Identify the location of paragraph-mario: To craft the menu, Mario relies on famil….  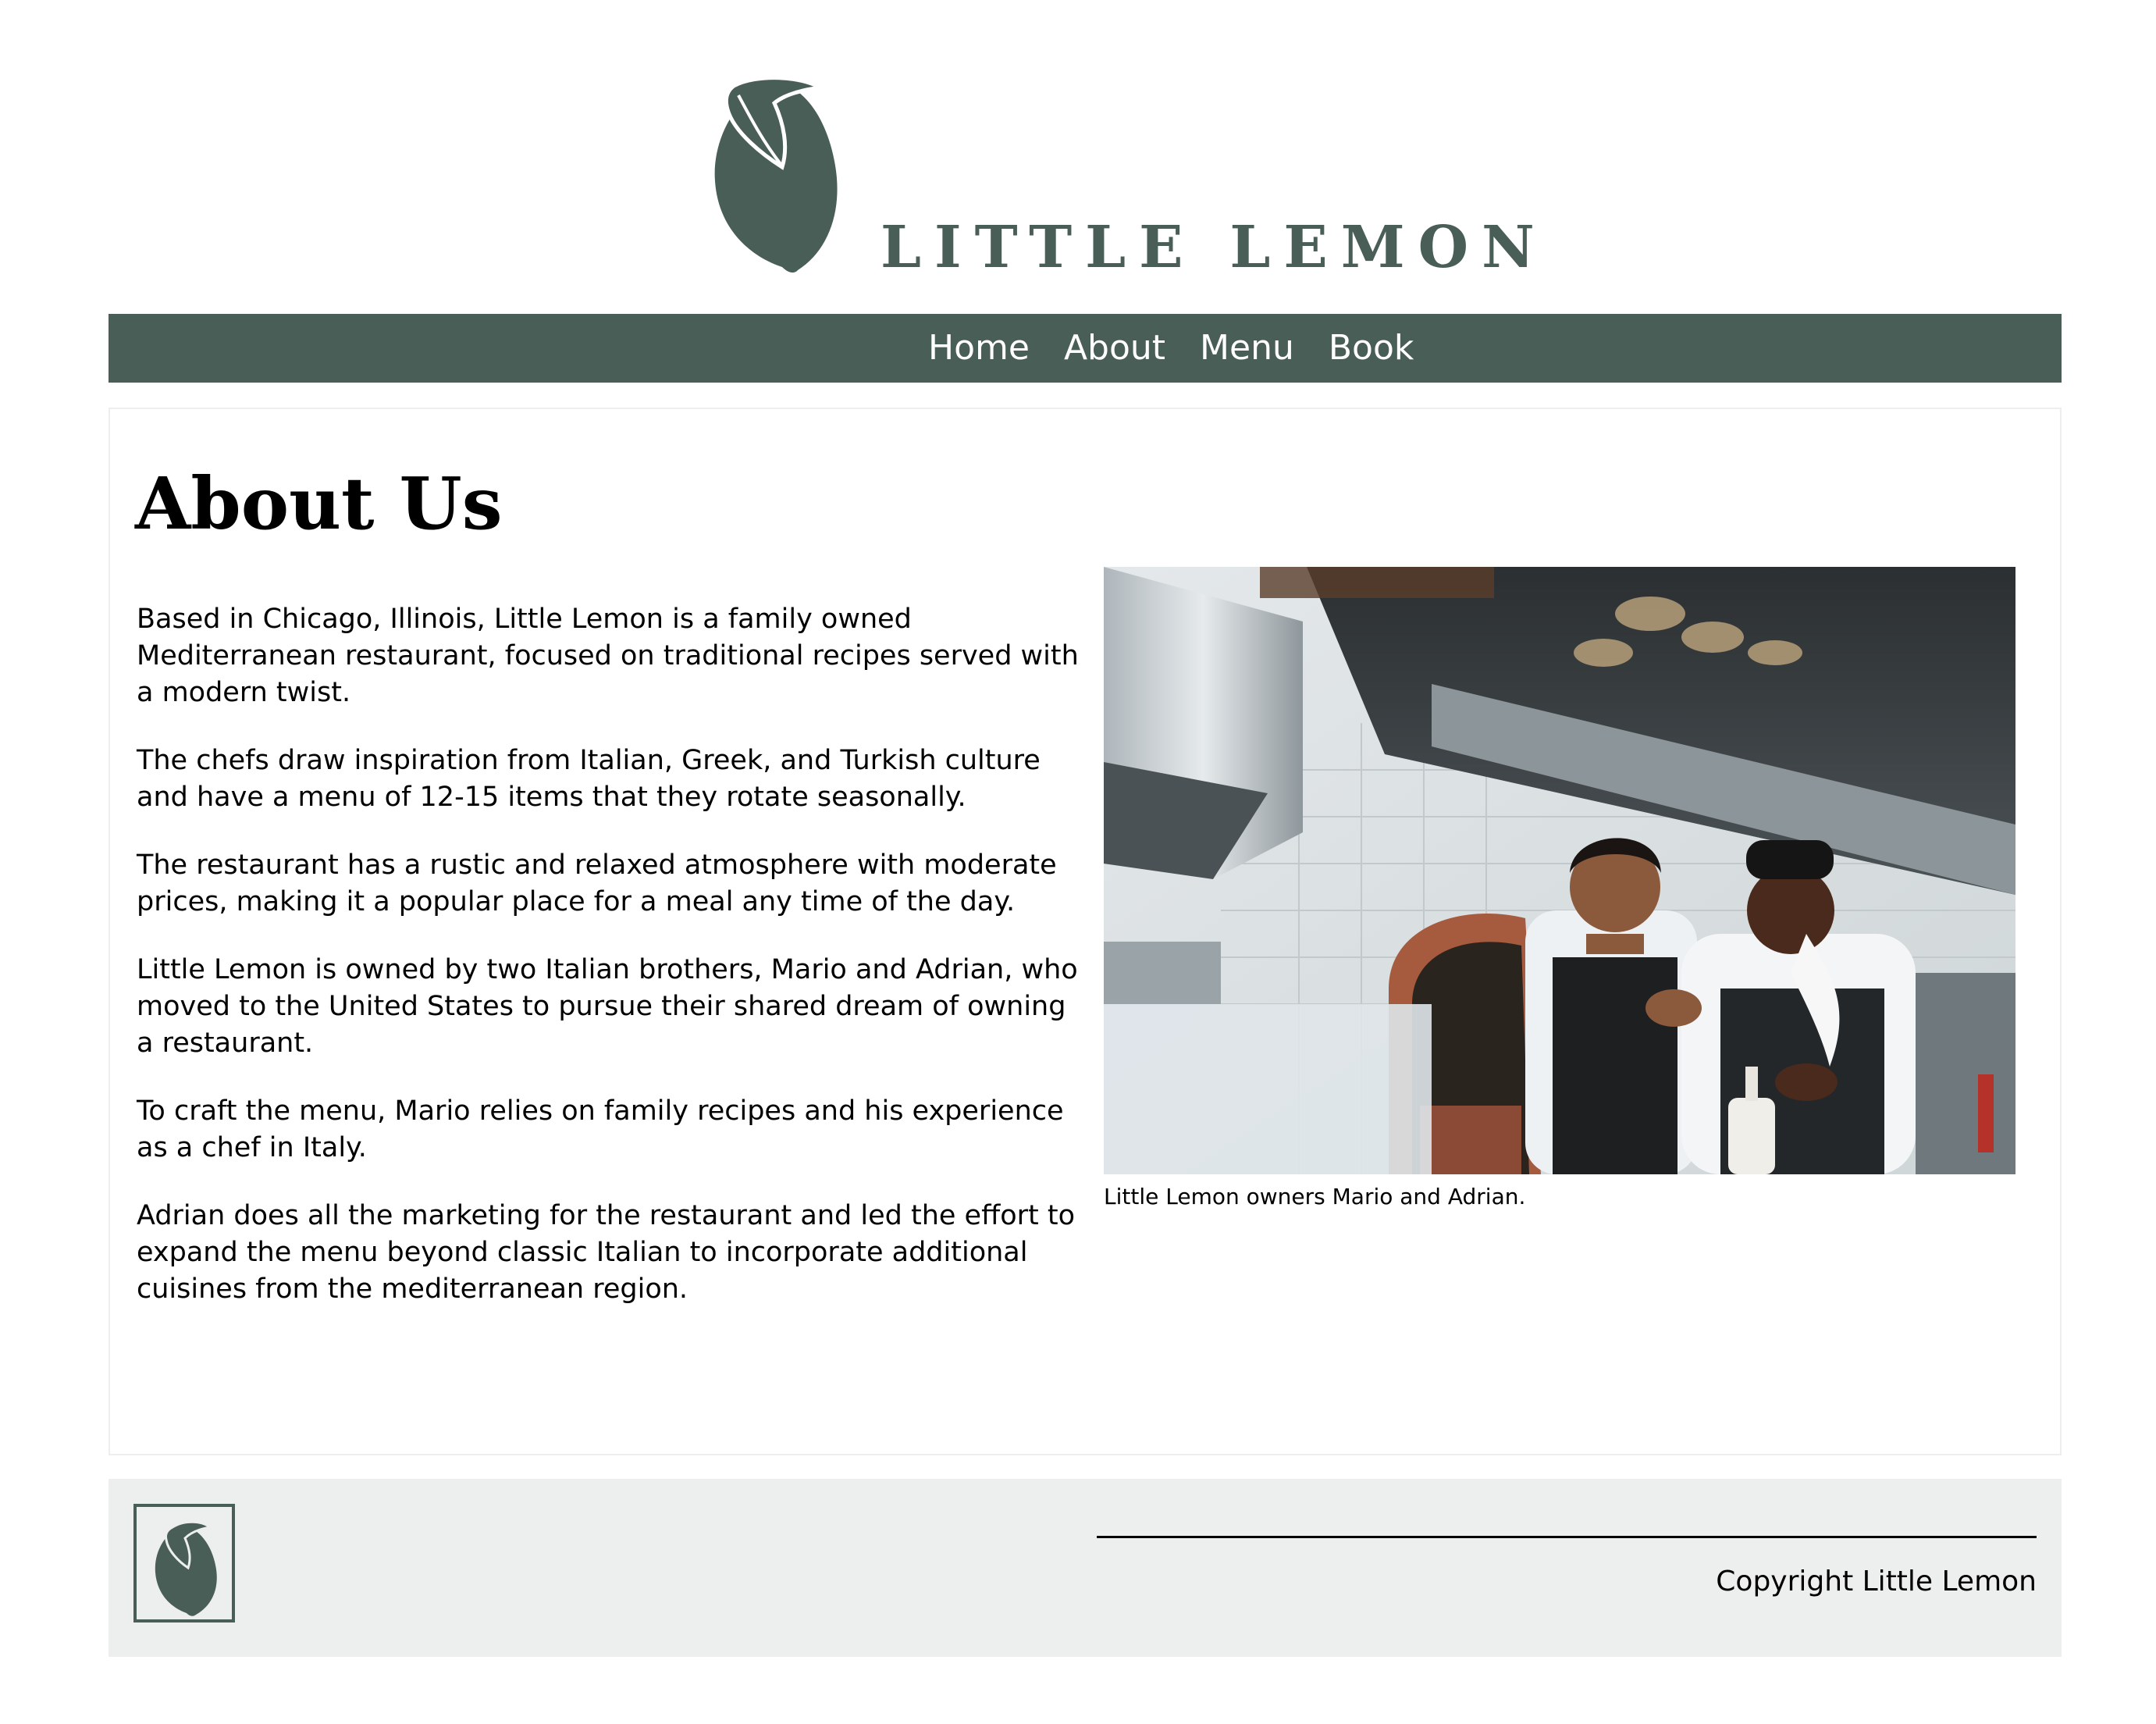
(600, 1129).